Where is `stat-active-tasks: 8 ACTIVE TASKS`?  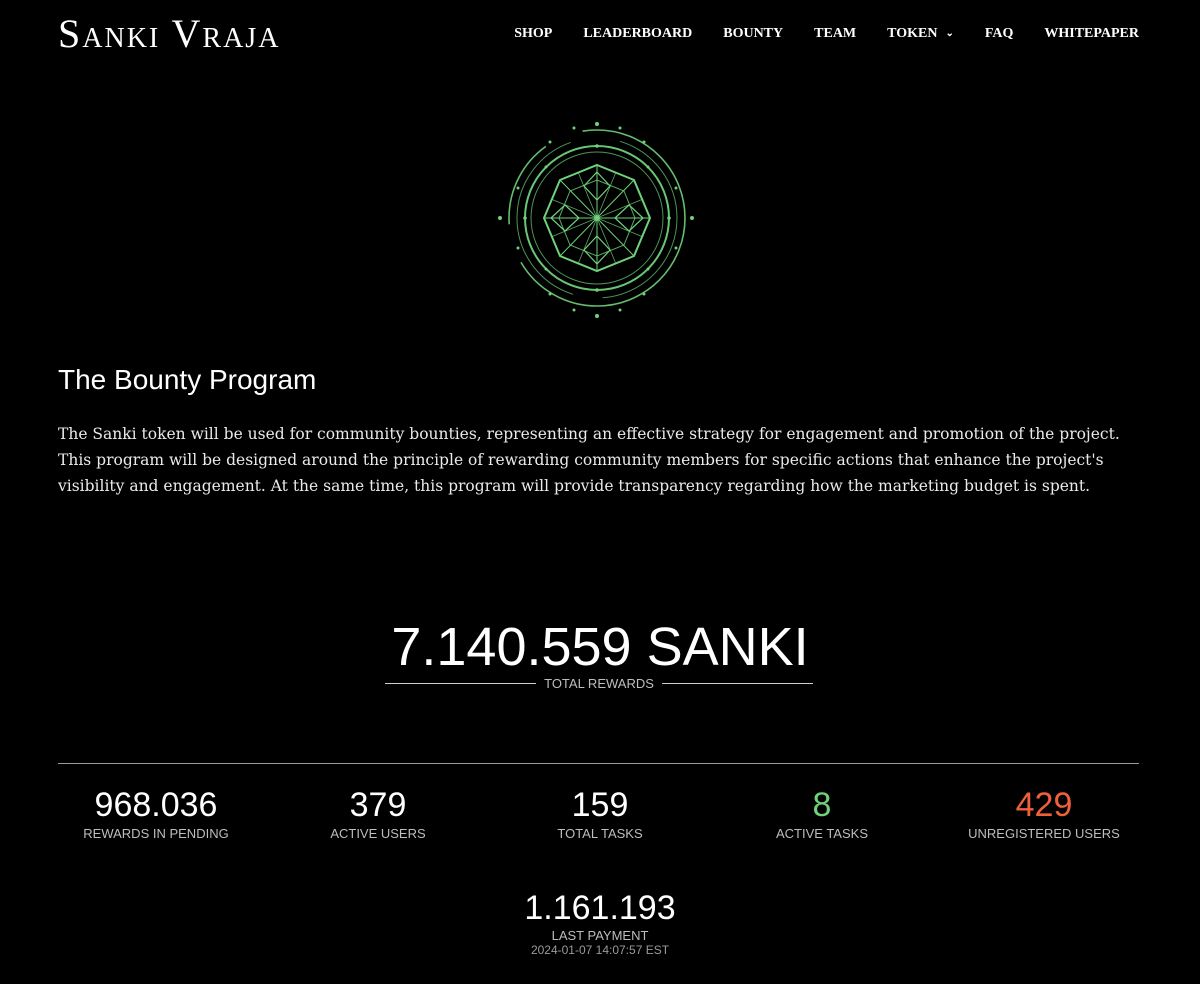 stat-active-tasks: 8 ACTIVE TASKS is located at coordinates (822, 813).